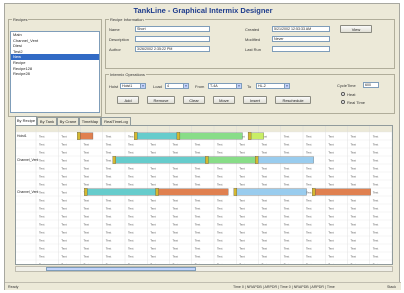  Describe the element at coordinates (172, 29) in the screenshot. I see `name-field: Short` at that location.